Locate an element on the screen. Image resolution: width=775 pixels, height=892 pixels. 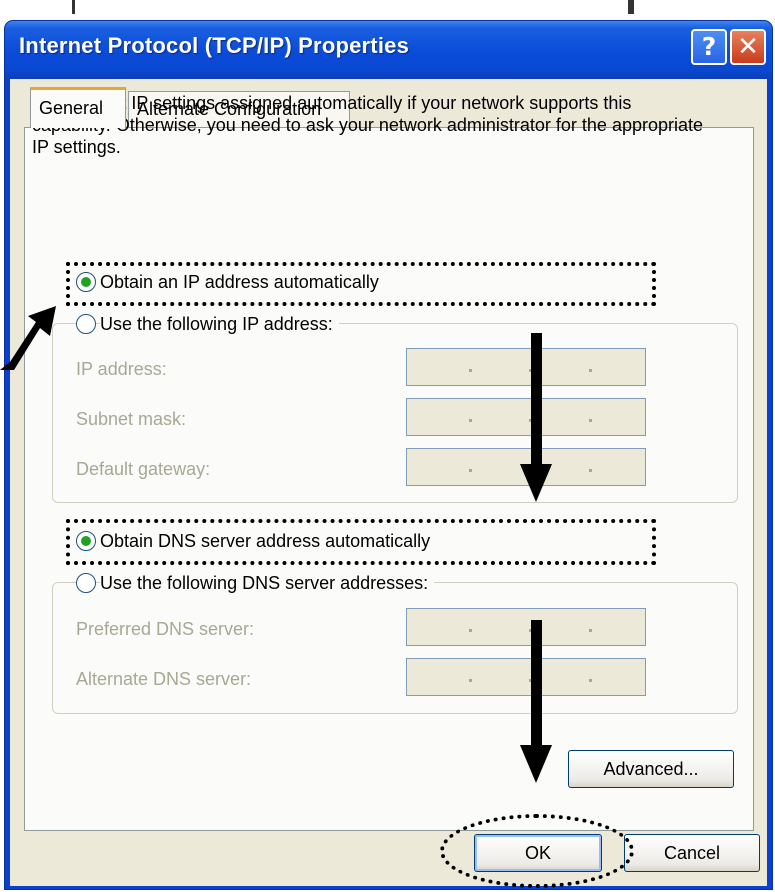
close-button: ✕ is located at coordinates (748, 47).